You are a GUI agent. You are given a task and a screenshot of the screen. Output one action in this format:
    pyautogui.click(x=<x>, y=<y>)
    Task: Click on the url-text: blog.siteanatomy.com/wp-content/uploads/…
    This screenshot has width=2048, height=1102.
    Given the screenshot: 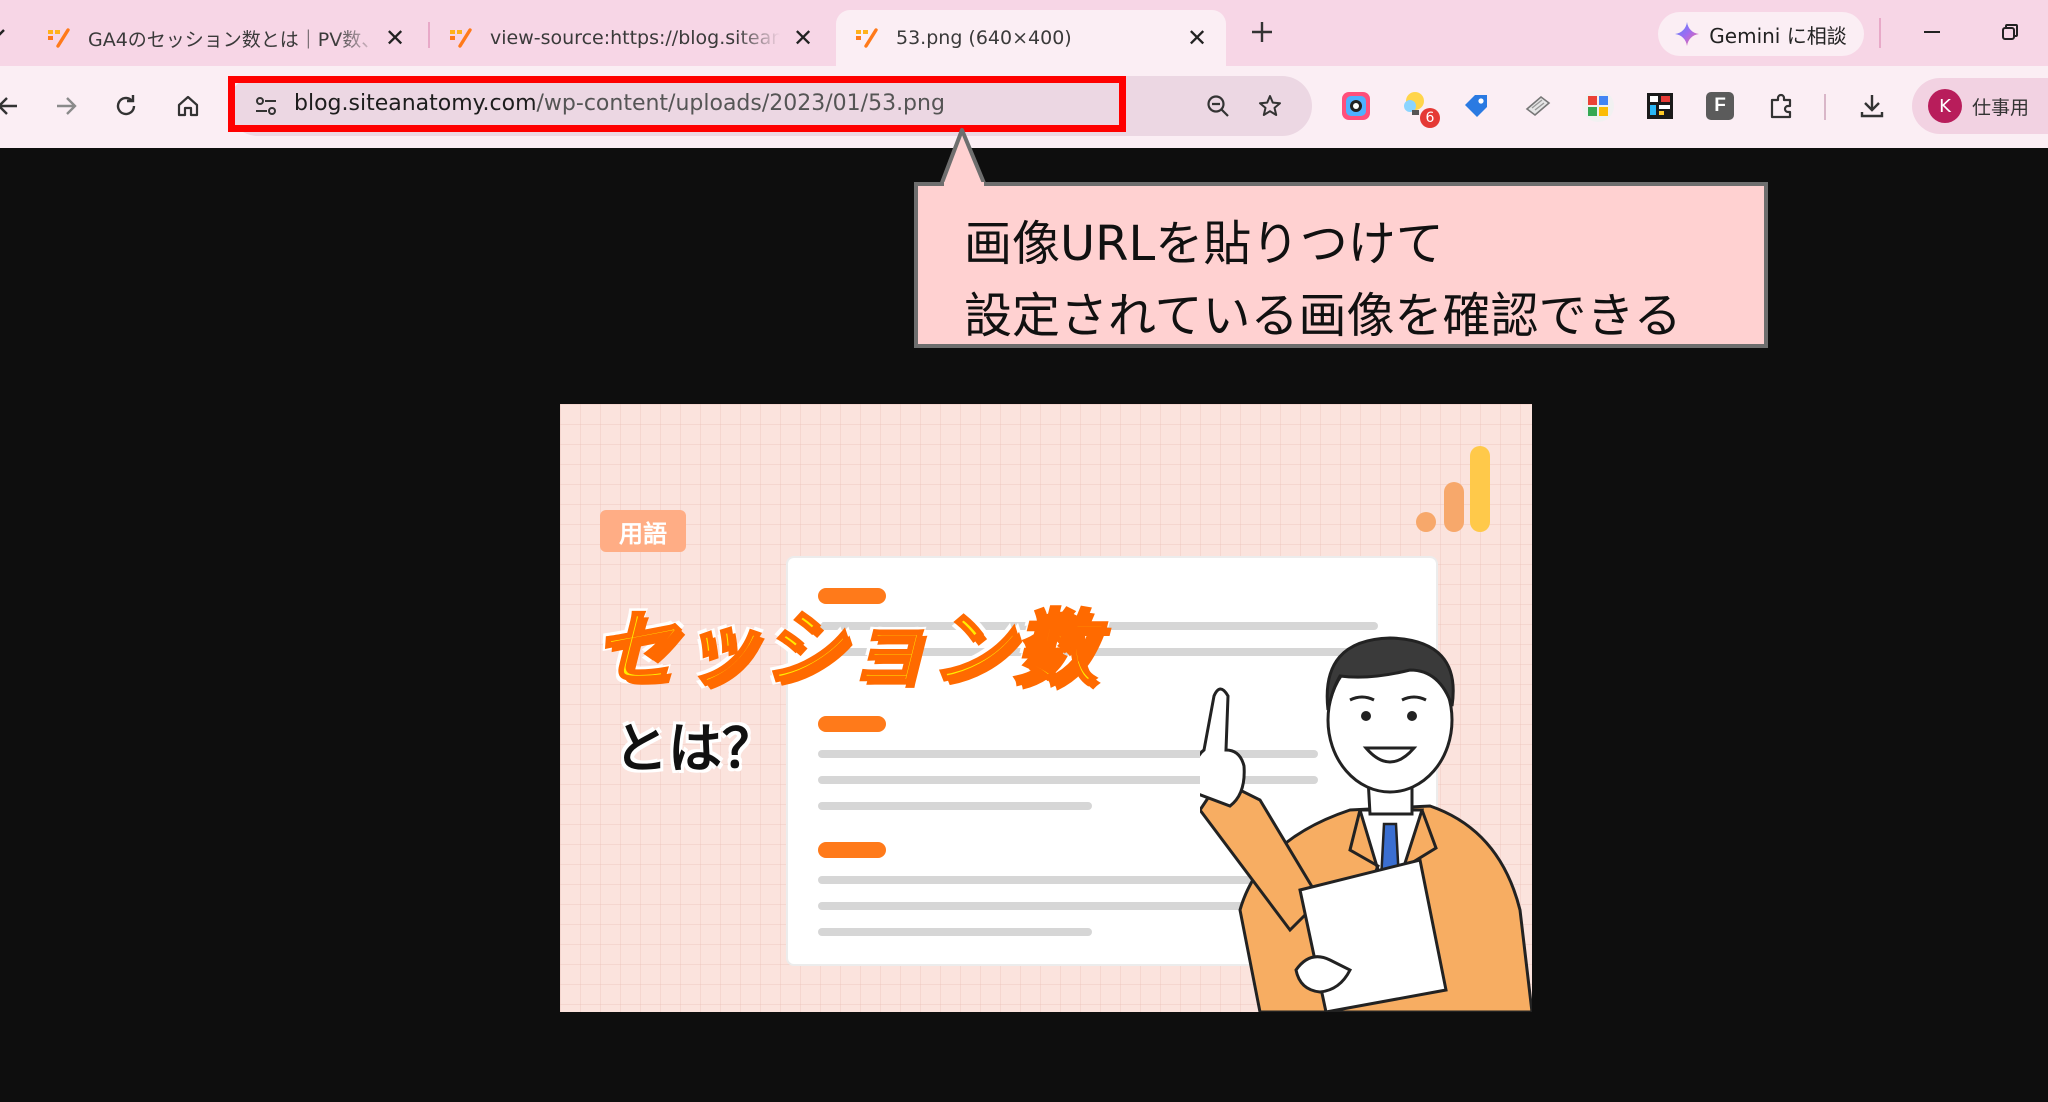 What is the action you would take?
    pyautogui.click(x=619, y=103)
    